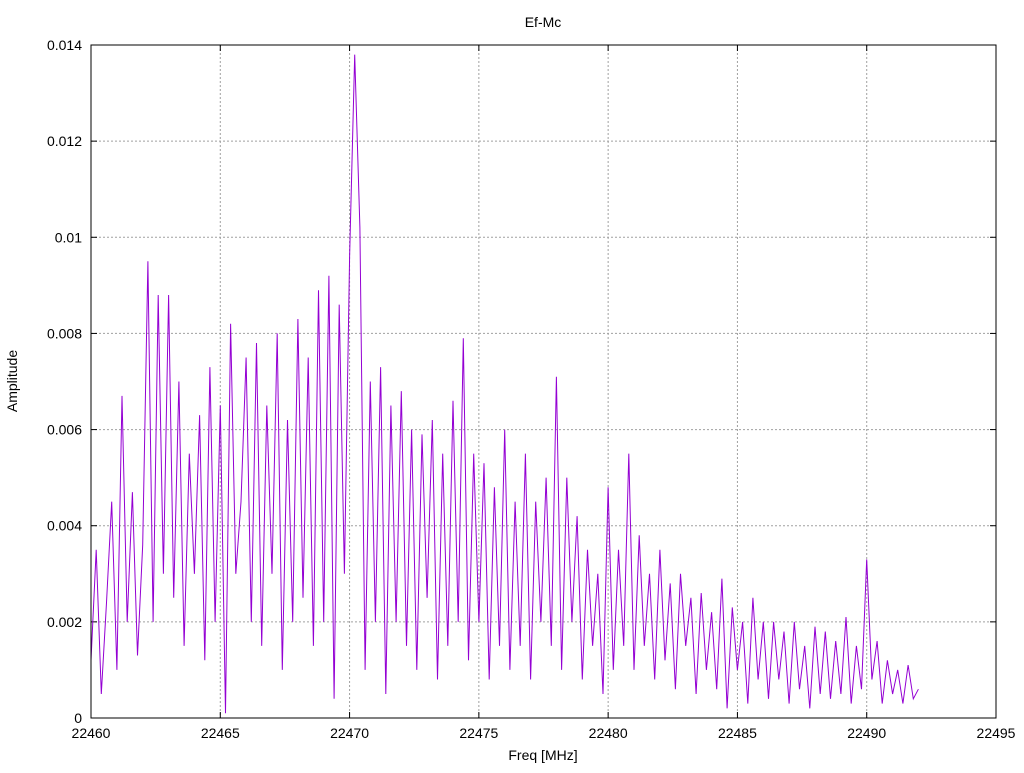 This screenshot has width=1024, height=773. What do you see at coordinates (64, 45) in the screenshot?
I see `y-tick-label: 0.014` at bounding box center [64, 45].